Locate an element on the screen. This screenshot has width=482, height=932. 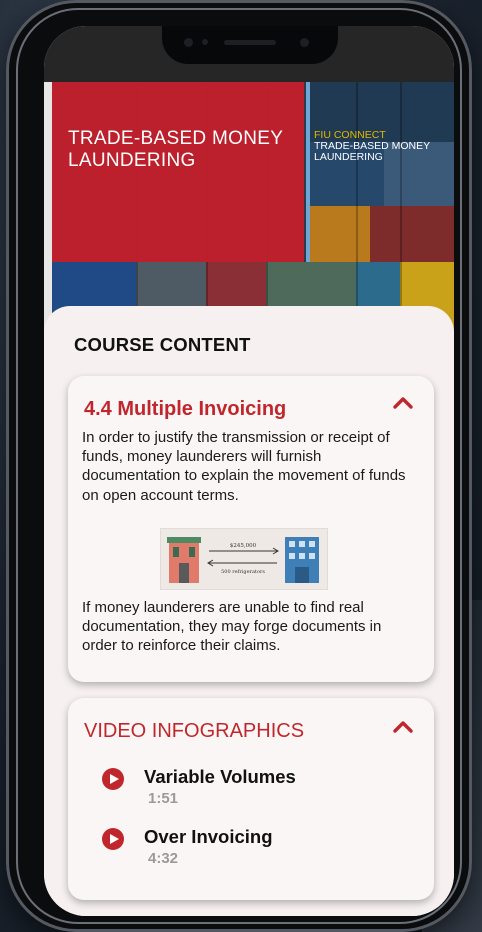
invoicing-illustration: $245,000 500 refrigerators is located at coordinates (244, 559).